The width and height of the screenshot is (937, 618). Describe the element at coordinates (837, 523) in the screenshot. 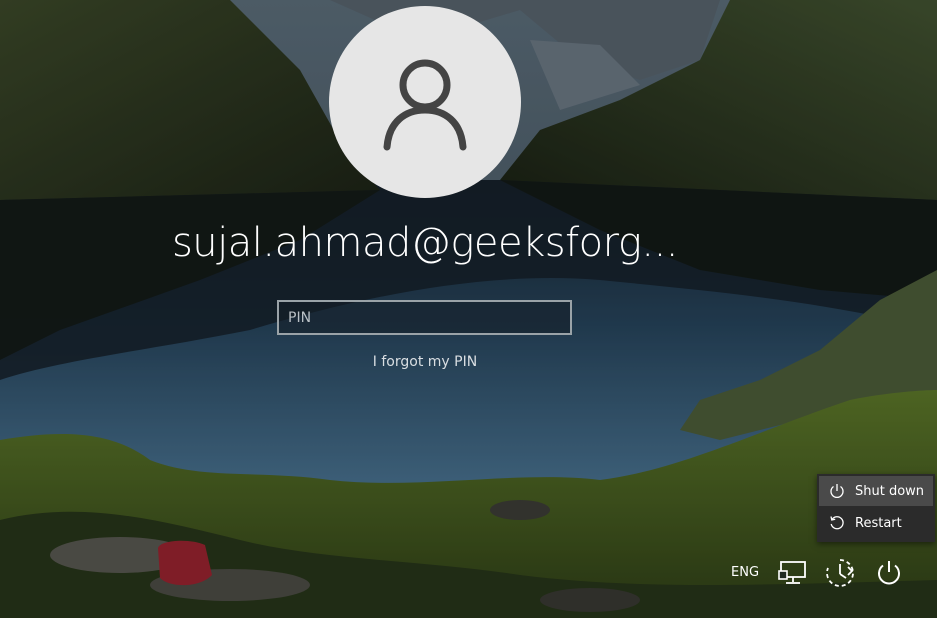

I see `restart-icon` at that location.